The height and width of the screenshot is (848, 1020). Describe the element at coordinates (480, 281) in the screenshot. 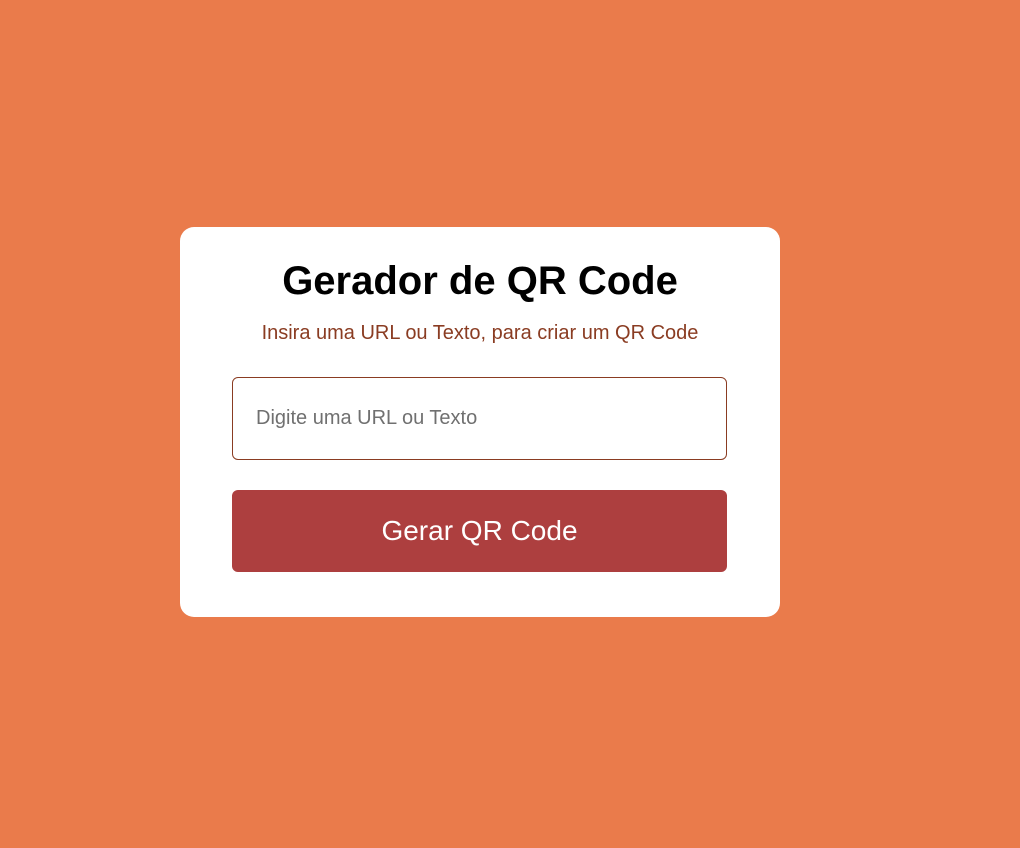

I see `page-title: Gerador de QR Code` at that location.